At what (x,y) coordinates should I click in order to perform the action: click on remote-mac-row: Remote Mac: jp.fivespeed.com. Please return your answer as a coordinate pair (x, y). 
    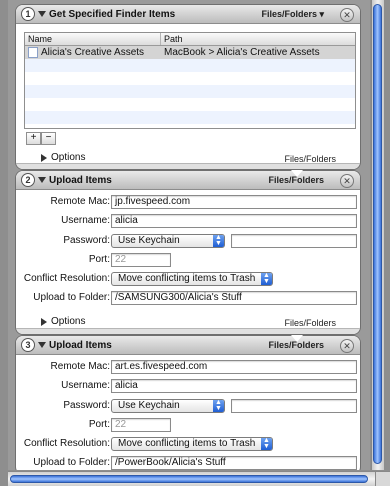
    Looking at the image, I should click on (188, 202).